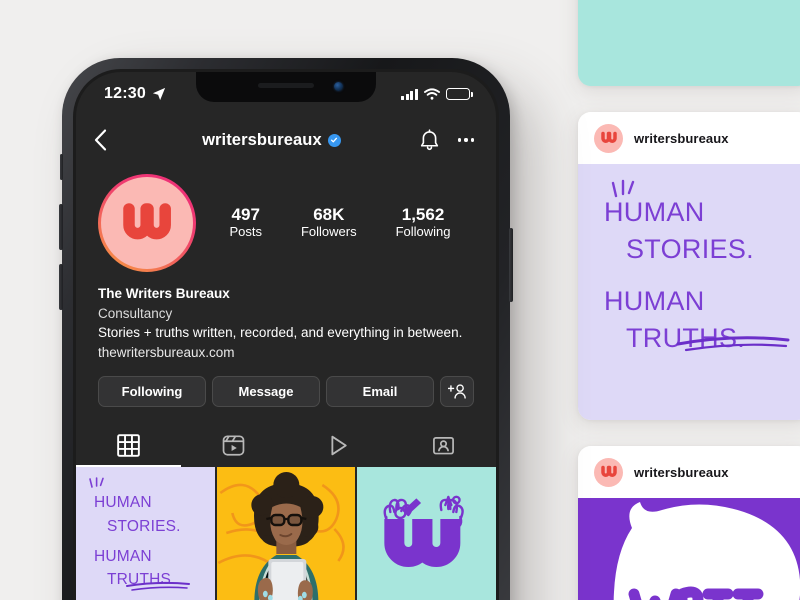  What do you see at coordinates (123, 556) in the screenshot?
I see `post-1-line-3: HUMAN` at bounding box center [123, 556].